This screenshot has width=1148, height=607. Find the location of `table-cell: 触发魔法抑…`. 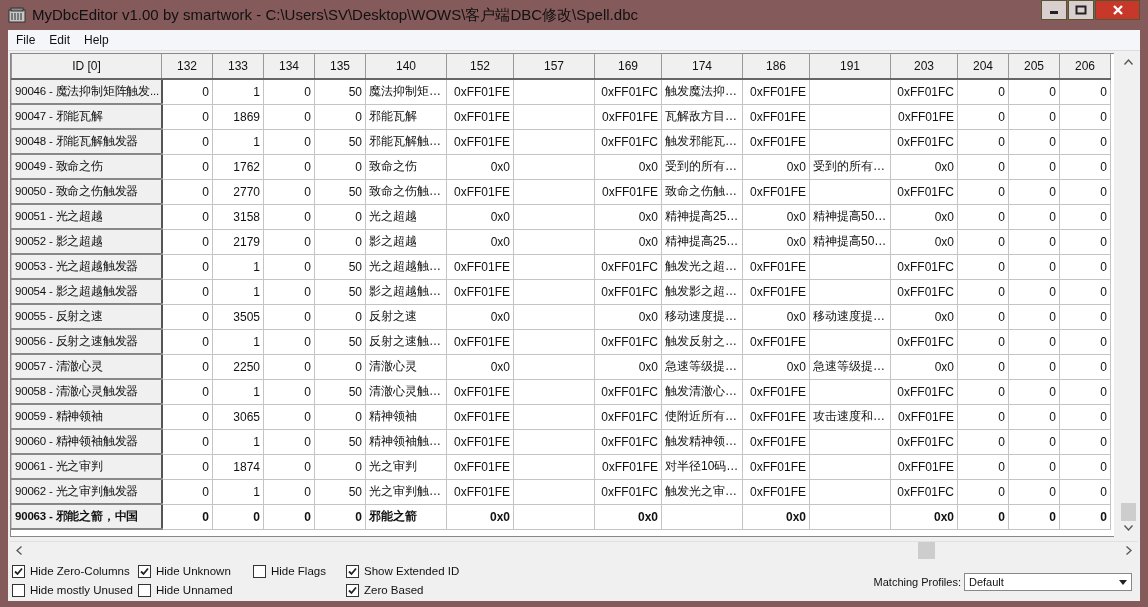

table-cell: 触发魔法抑… is located at coordinates (701, 91).